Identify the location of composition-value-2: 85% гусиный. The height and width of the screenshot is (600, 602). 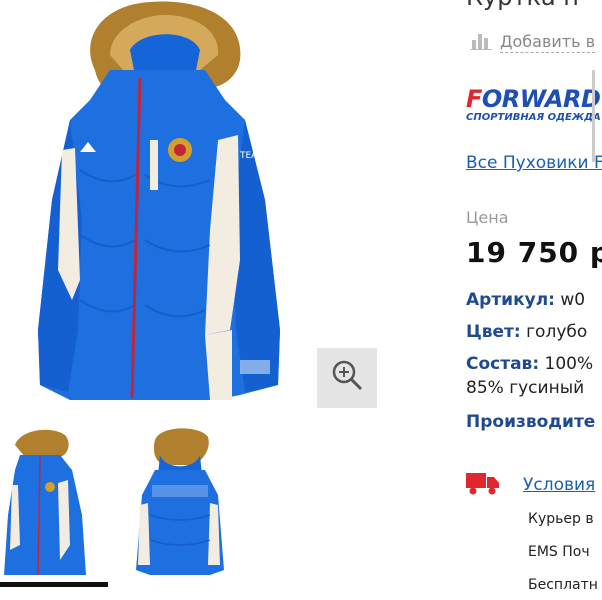
(525, 388).